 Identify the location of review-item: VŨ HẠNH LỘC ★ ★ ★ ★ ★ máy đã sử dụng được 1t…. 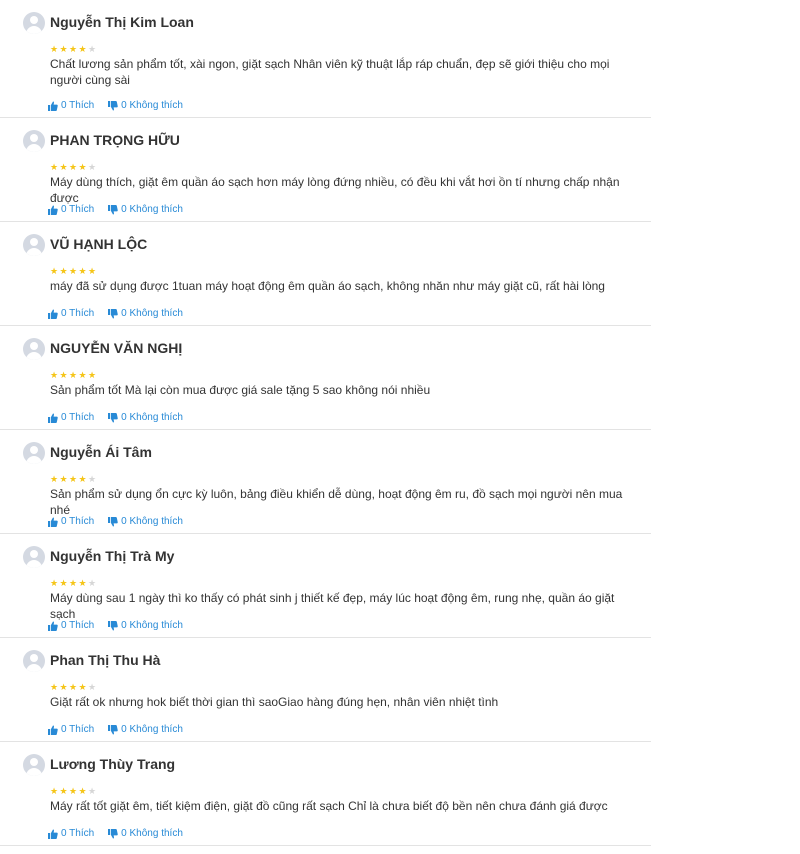
(325, 274).